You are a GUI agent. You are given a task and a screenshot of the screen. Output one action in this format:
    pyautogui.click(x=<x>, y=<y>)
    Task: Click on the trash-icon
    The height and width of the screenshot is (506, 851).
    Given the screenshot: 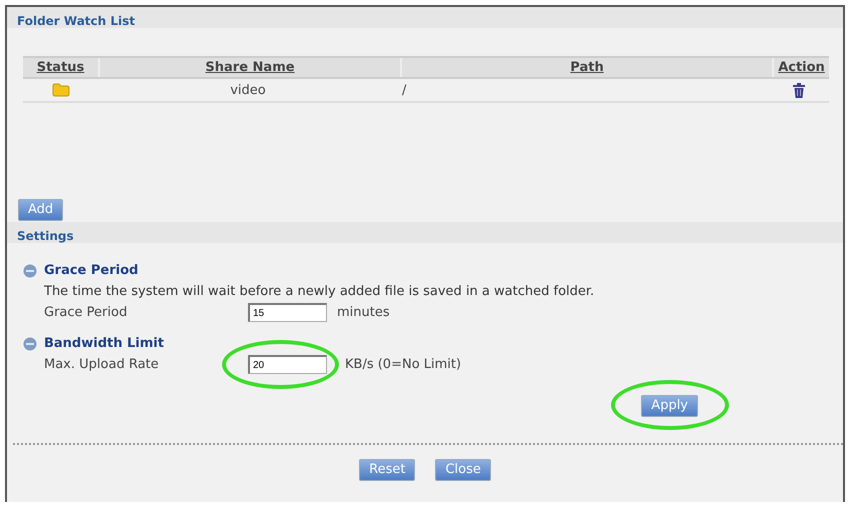 What is the action you would take?
    pyautogui.click(x=798, y=90)
    